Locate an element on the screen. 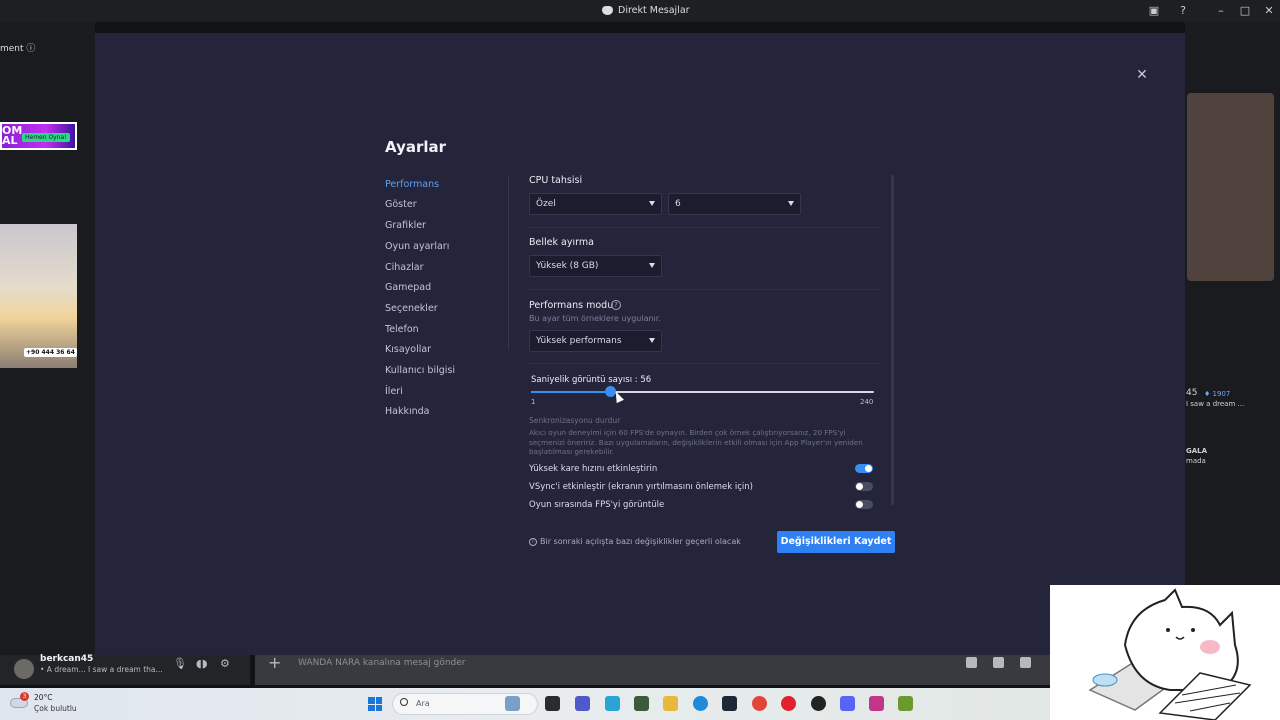  bluestacks-icon is located at coordinates (905, 703).